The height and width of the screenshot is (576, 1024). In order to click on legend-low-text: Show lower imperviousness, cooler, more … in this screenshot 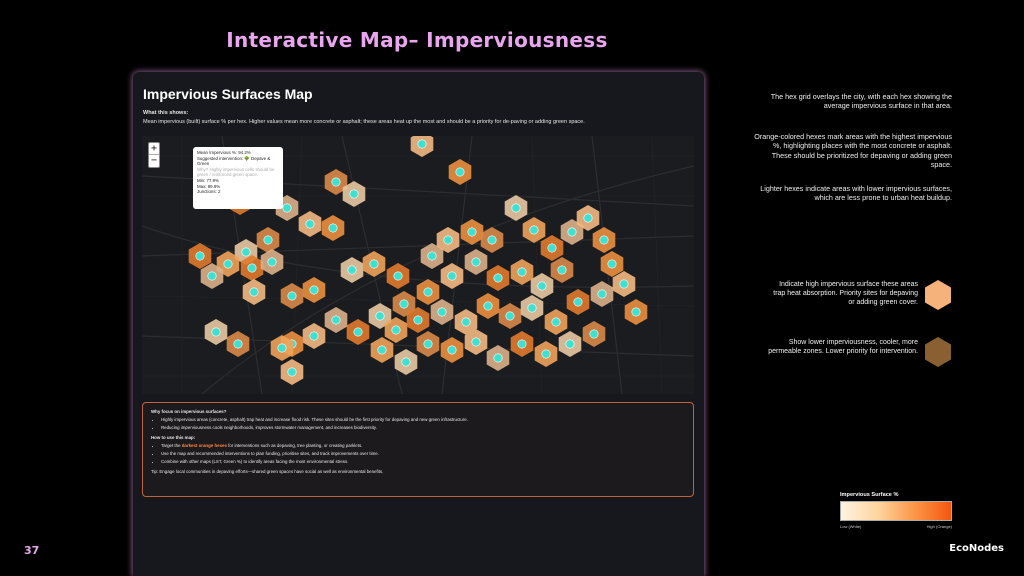, I will do `click(843, 347)`.